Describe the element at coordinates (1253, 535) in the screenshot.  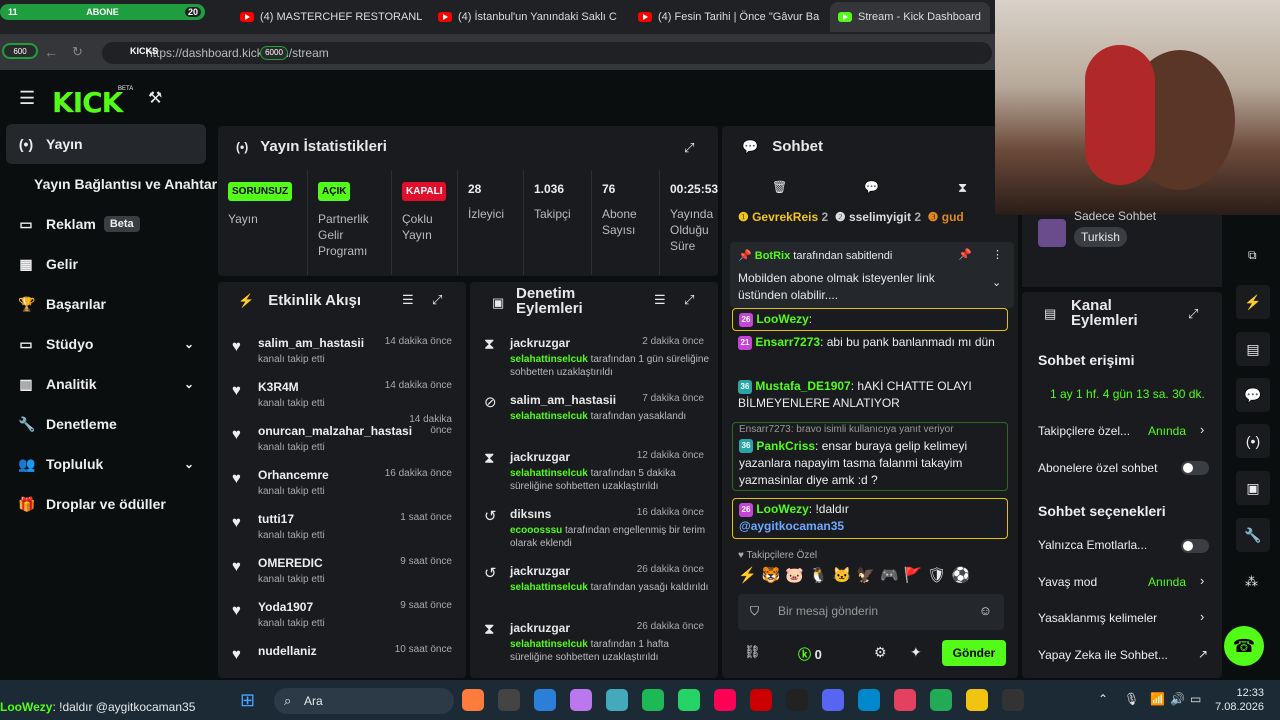
I see `wrench-icon: 🔧` at that location.